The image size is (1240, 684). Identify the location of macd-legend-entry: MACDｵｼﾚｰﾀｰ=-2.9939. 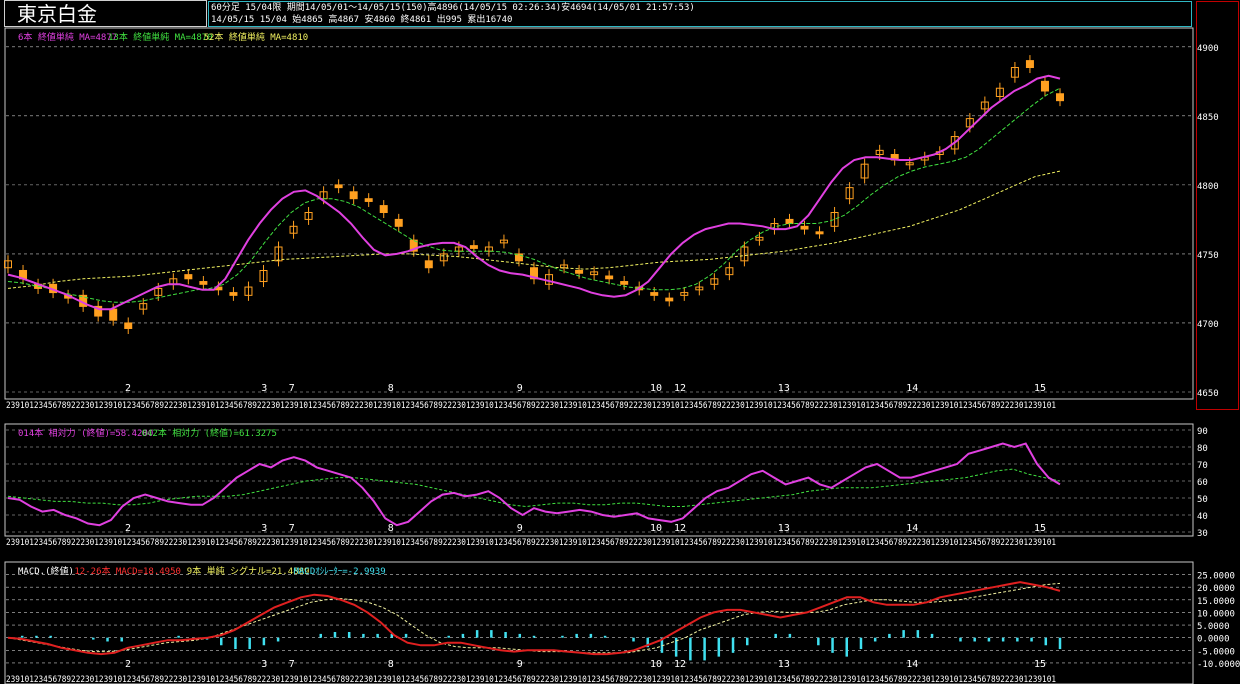
(340, 571).